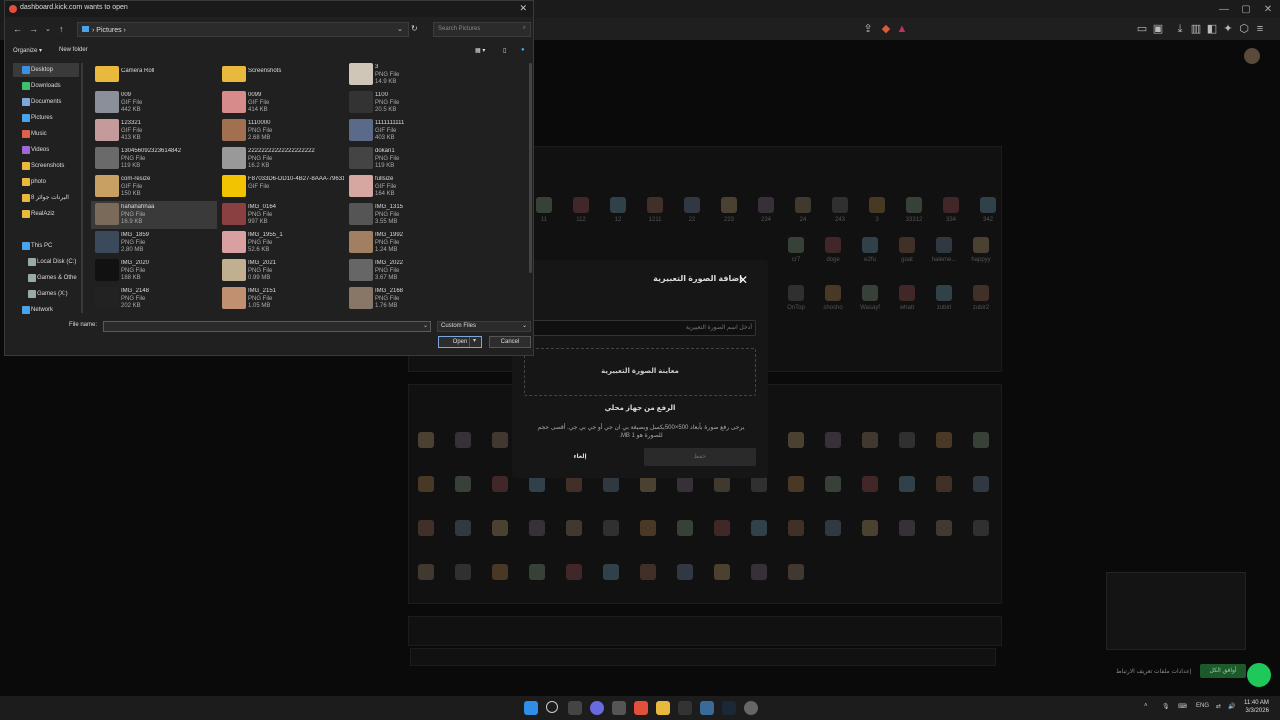 This screenshot has width=1280, height=720. Describe the element at coordinates (281, 243) in the screenshot. I see `file-item: IMG_1955_1 PNG File 52.6 KB` at that location.